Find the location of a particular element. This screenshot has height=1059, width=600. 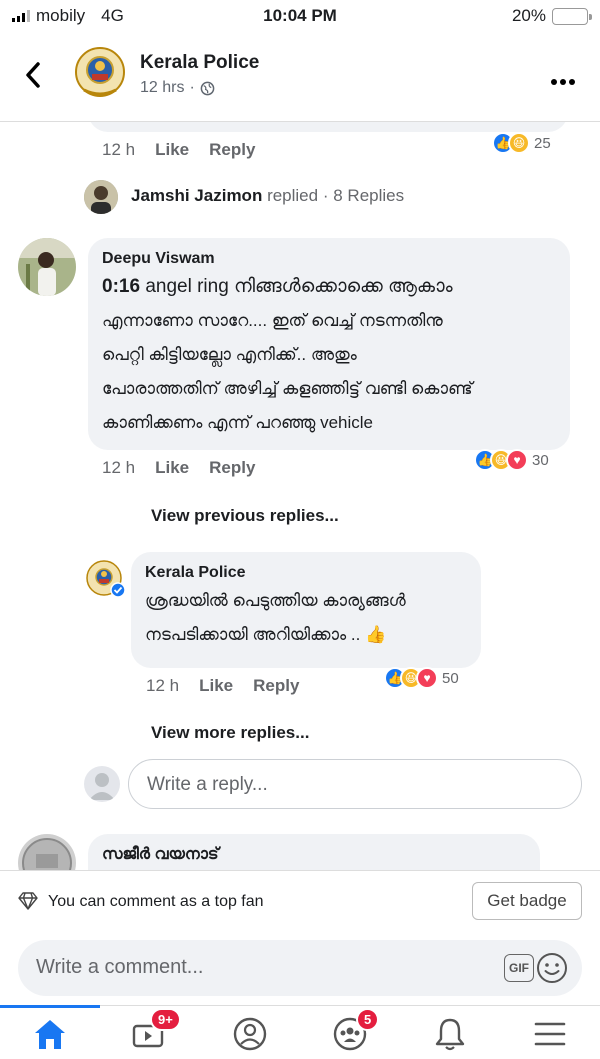

reaction-summary: 👍 😆 ♥ 50 is located at coordinates (421, 678).